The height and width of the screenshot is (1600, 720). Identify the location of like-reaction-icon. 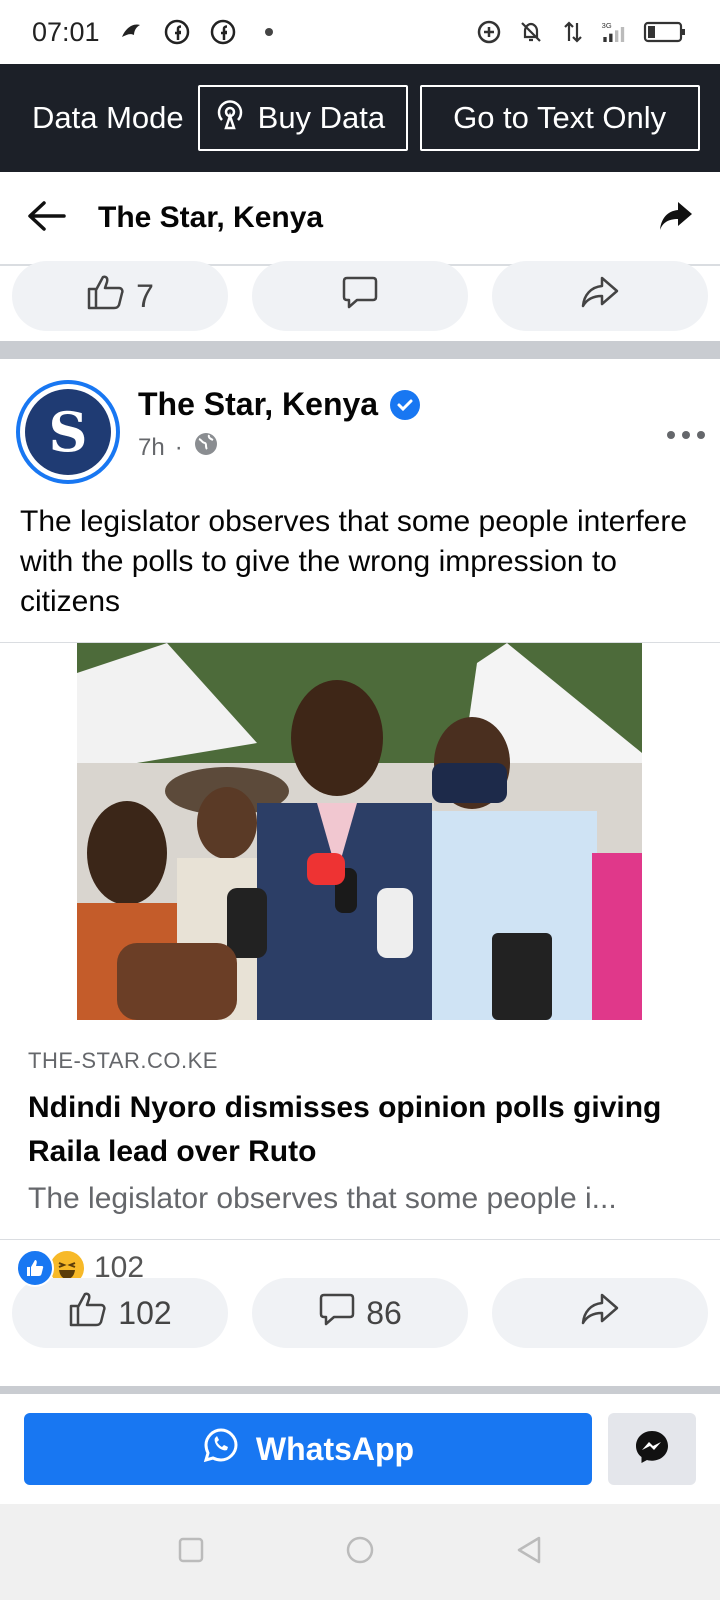
(35, 1268).